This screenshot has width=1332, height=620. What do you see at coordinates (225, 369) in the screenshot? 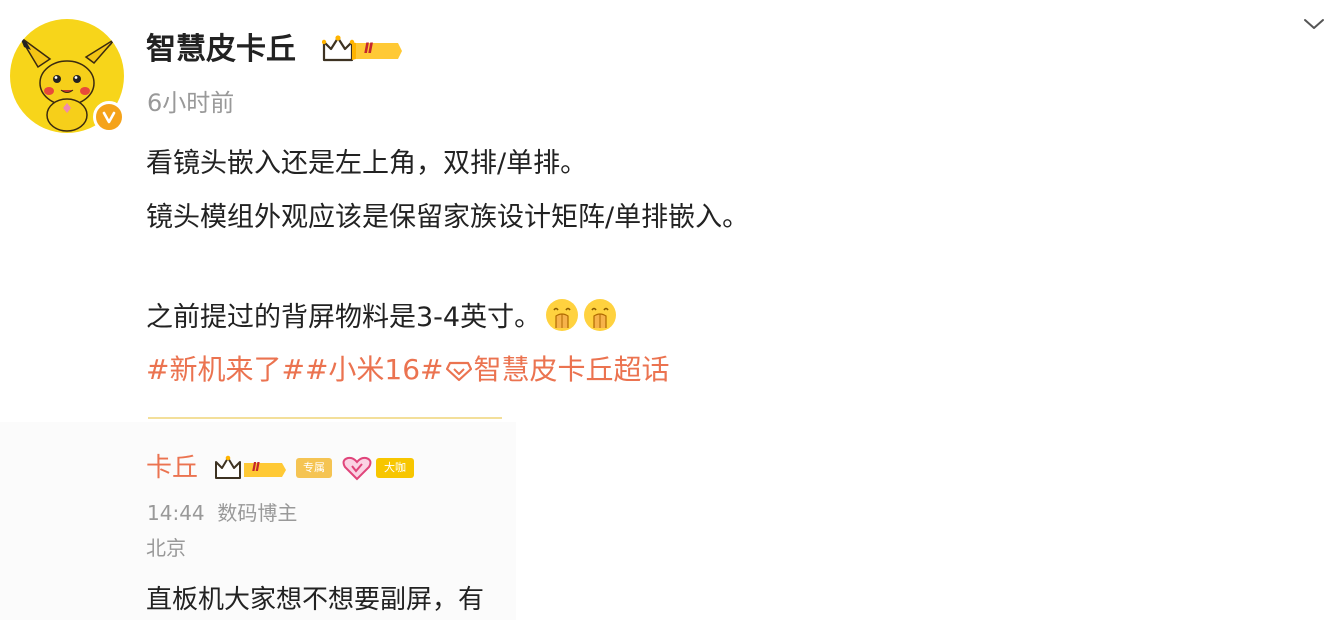
I see `hashtag-link-new-phone: #新机来了#` at bounding box center [225, 369].